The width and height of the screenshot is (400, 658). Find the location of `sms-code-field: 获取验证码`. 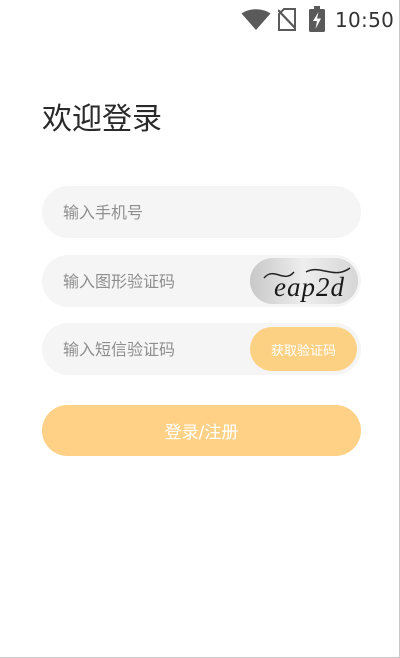

sms-code-field: 获取验证码 is located at coordinates (201, 349).